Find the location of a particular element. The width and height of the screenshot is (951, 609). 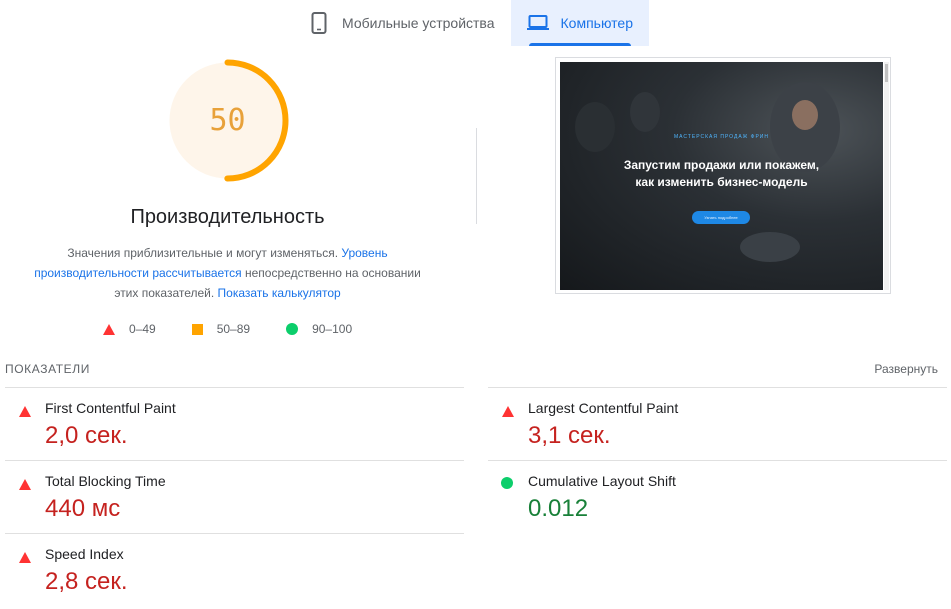

screenshot-headline-line-2: как изменить бизнес-модель is located at coordinates (721, 182).